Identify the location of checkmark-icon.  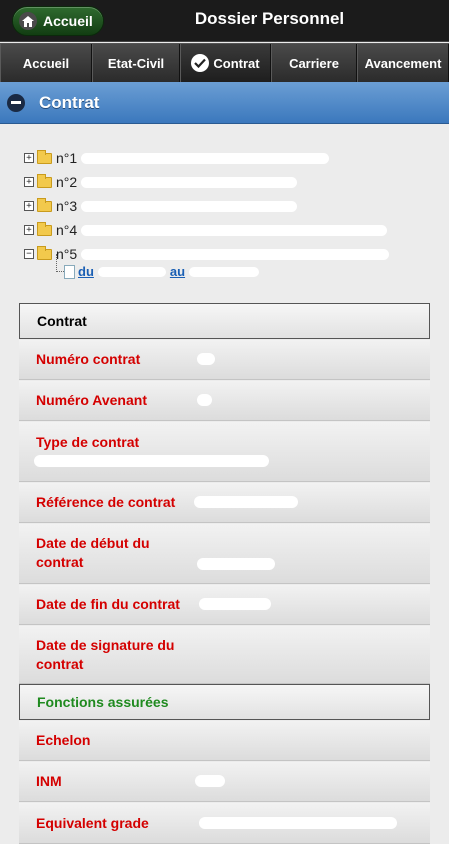
(200, 63).